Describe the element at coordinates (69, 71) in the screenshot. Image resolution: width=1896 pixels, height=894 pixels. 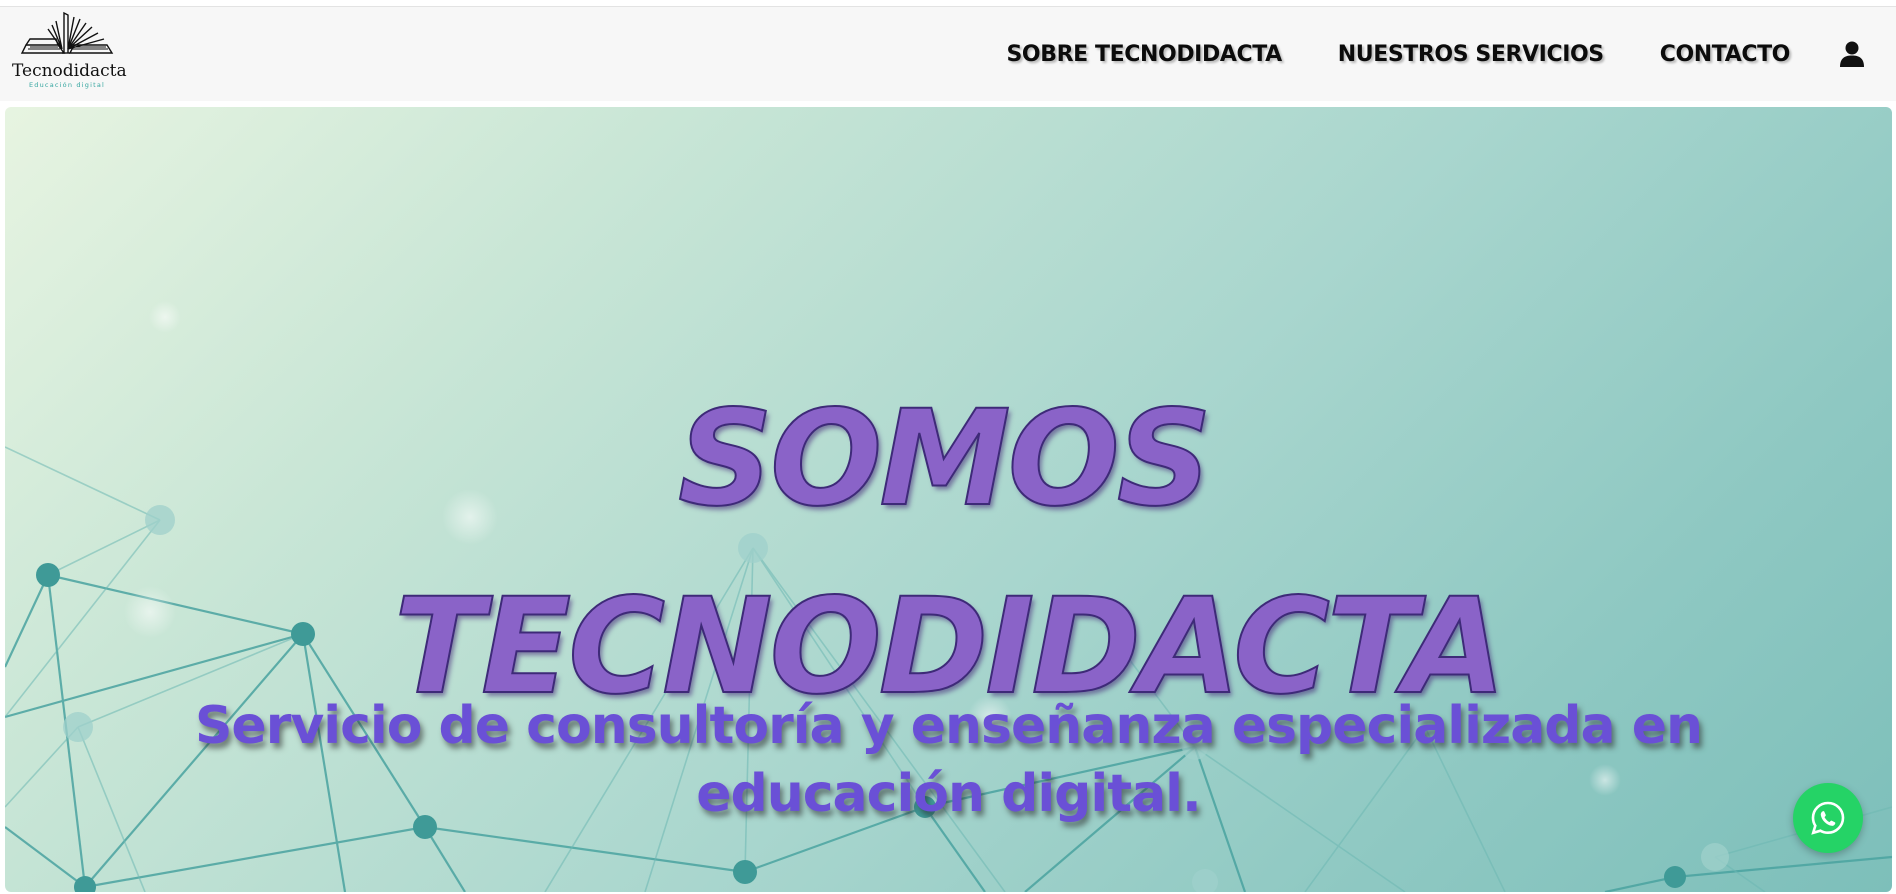
I see `brand-name: Tecnodidacta` at that location.